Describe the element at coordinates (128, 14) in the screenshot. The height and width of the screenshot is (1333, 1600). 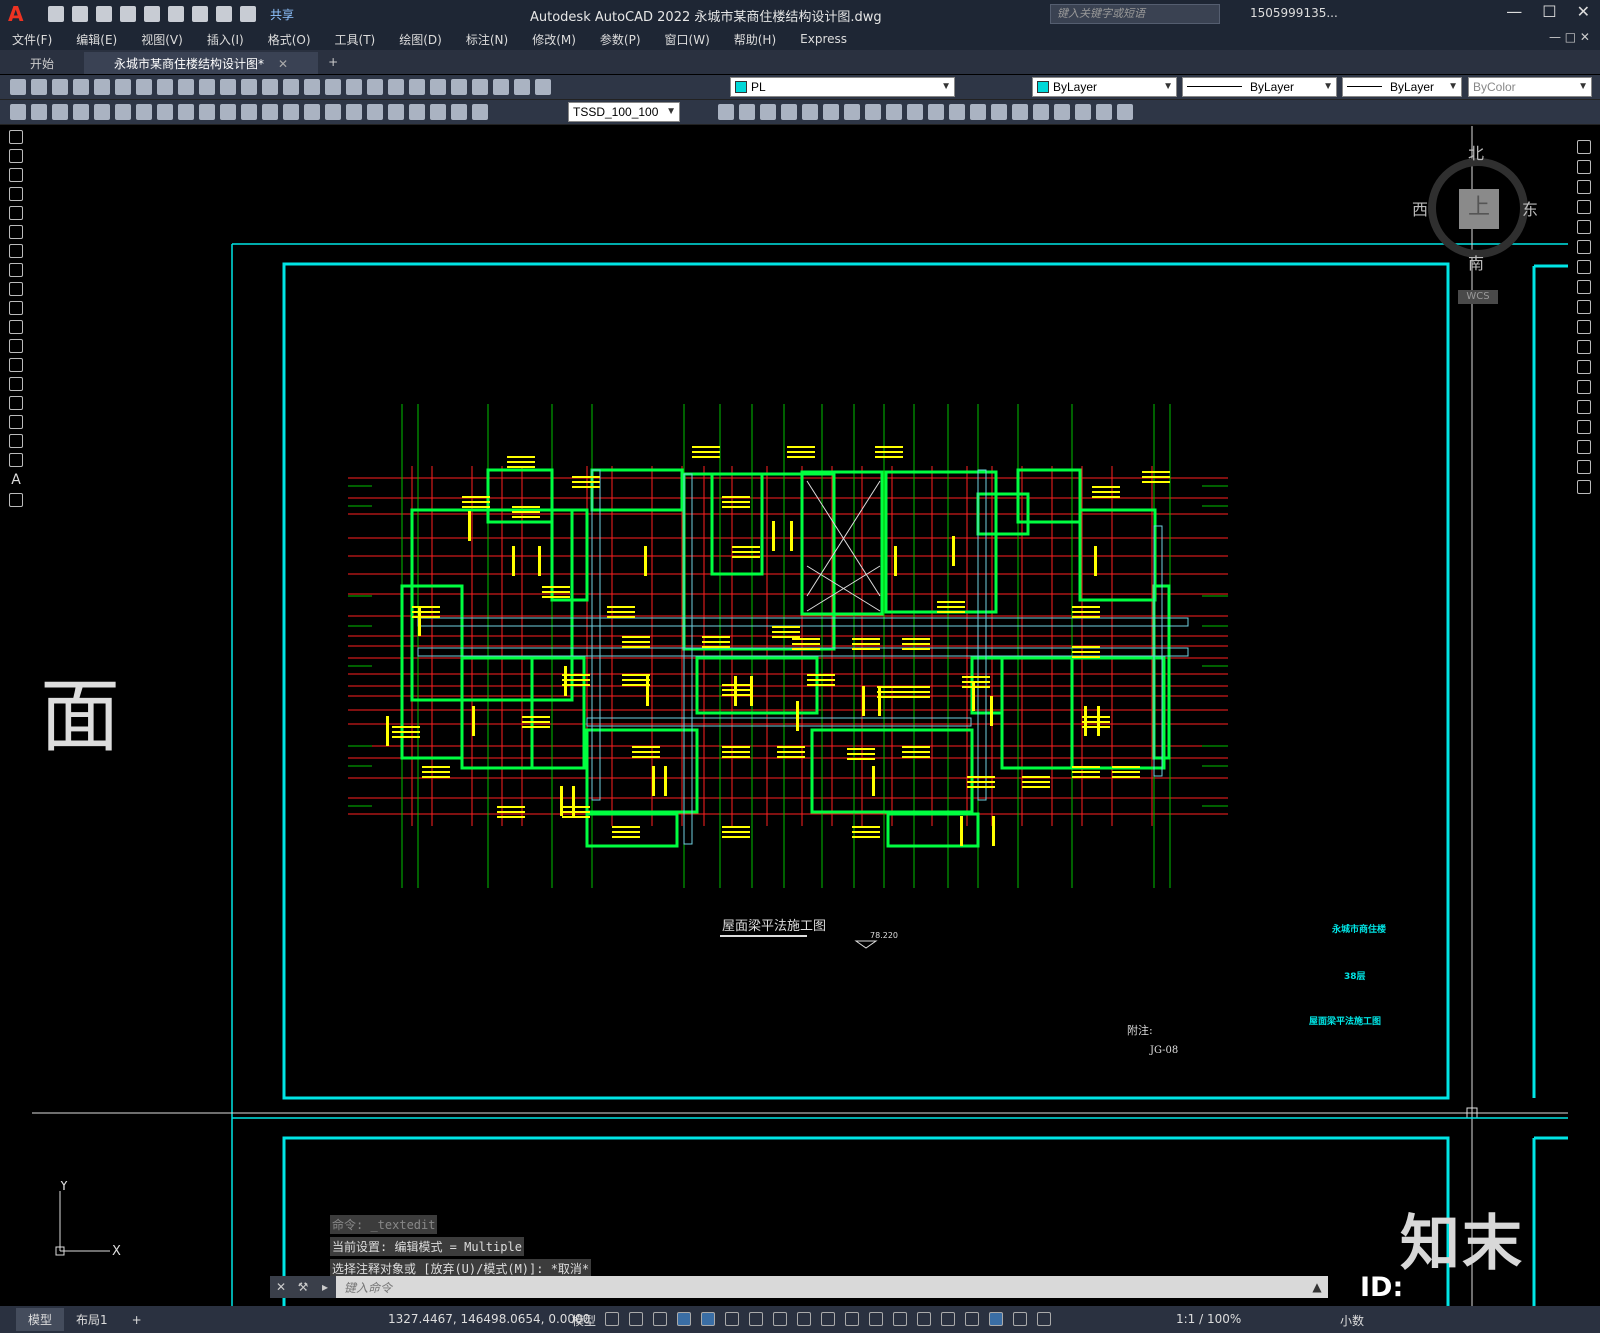
I see `save-as-icon` at that location.